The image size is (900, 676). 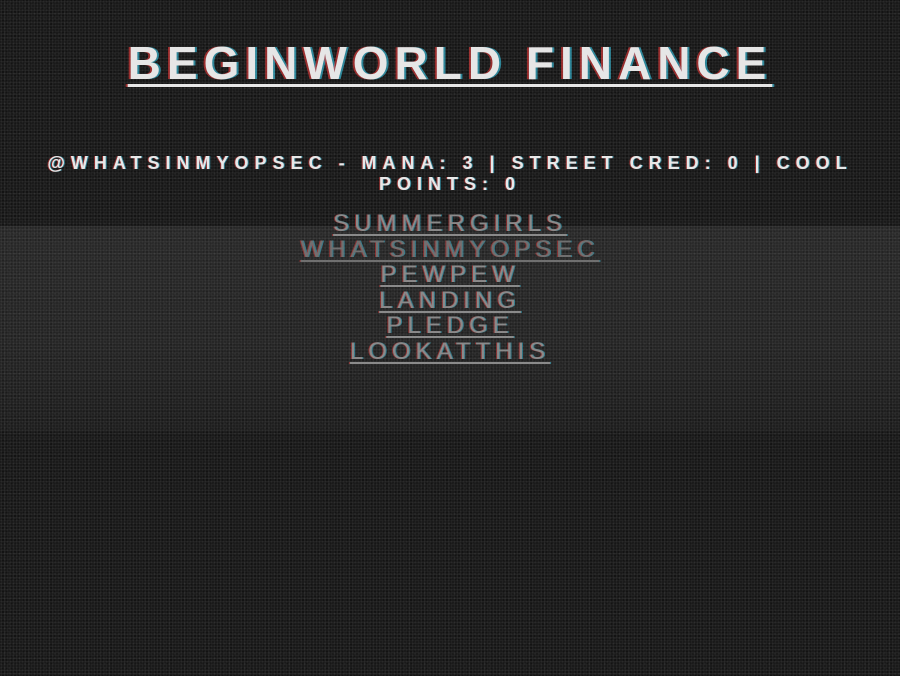 I want to click on site-title: BEGINWORLD FINANCE, so click(x=450, y=63).